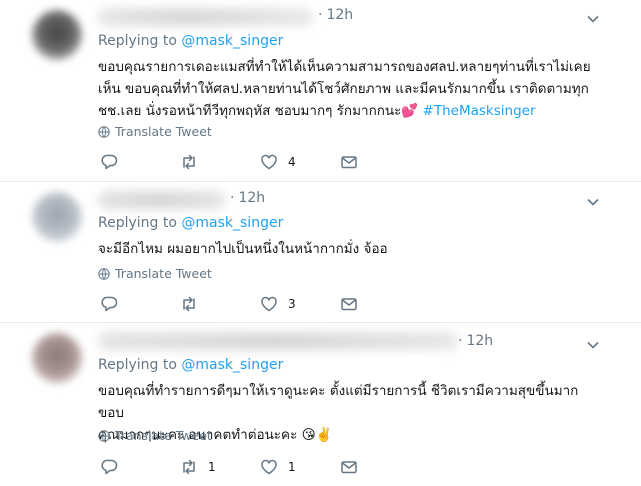  What do you see at coordinates (410, 111) in the screenshot?
I see `emoji-two-hearts: 💕` at bounding box center [410, 111].